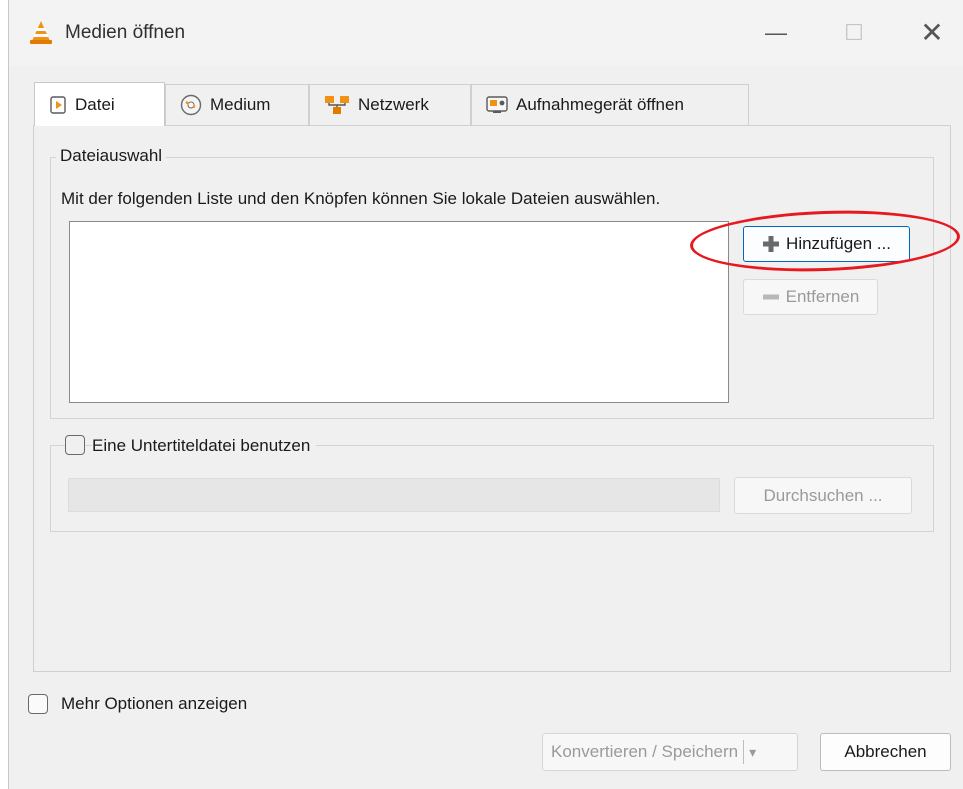 This screenshot has height=789, width=963. What do you see at coordinates (191, 105) in the screenshot?
I see `disc-icon` at bounding box center [191, 105].